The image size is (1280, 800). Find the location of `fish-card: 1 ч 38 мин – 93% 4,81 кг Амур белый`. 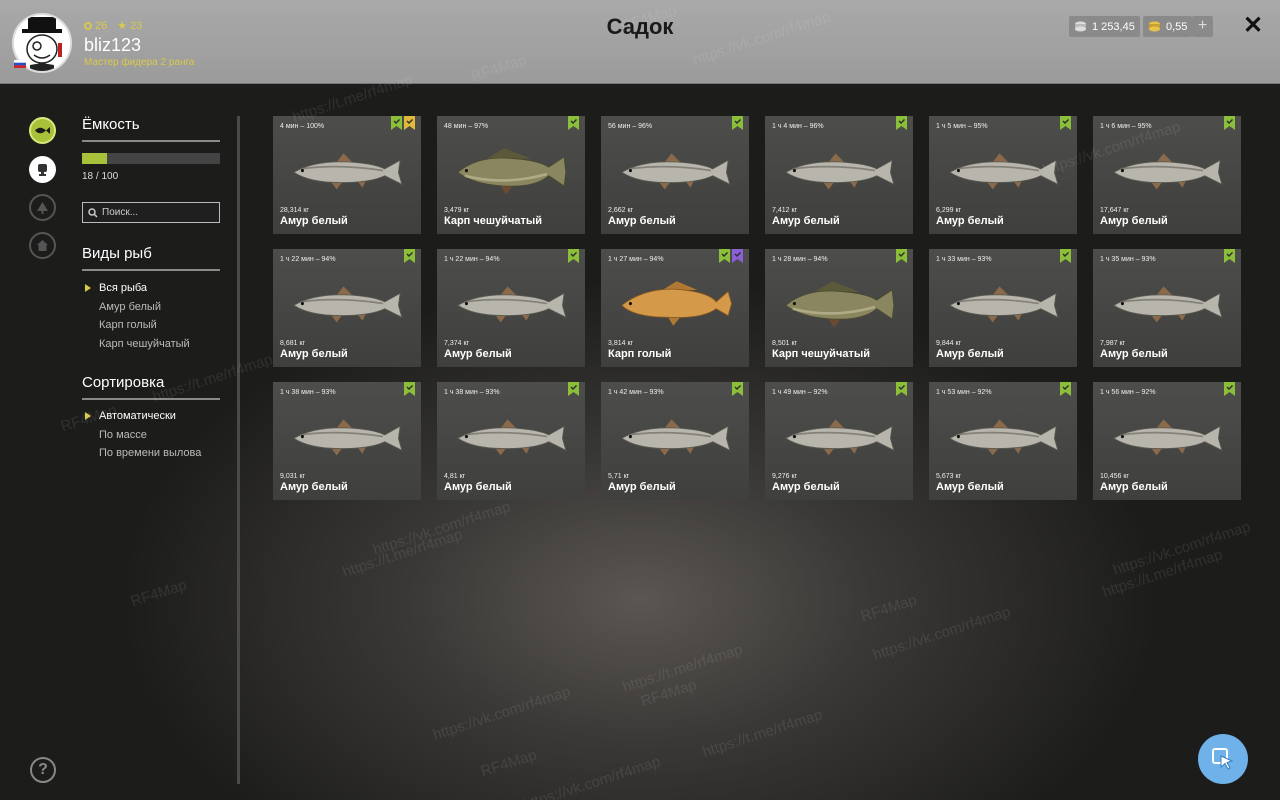

fish-card: 1 ч 38 мин – 93% 4,81 кг Амур белый is located at coordinates (511, 441).